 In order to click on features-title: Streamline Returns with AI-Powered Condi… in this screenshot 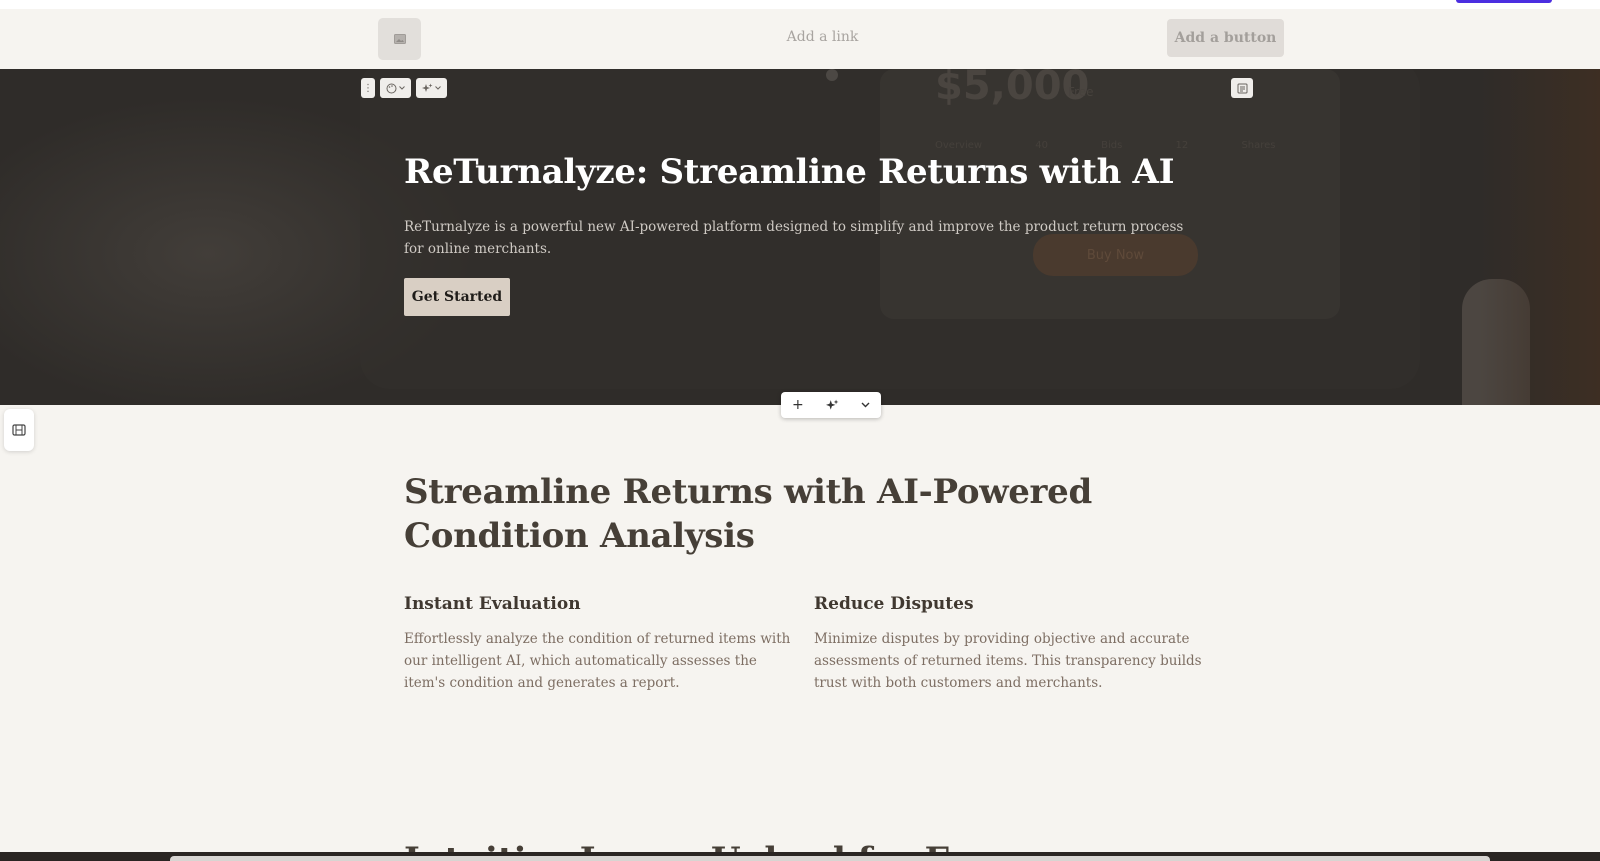, I will do `click(754, 514)`.